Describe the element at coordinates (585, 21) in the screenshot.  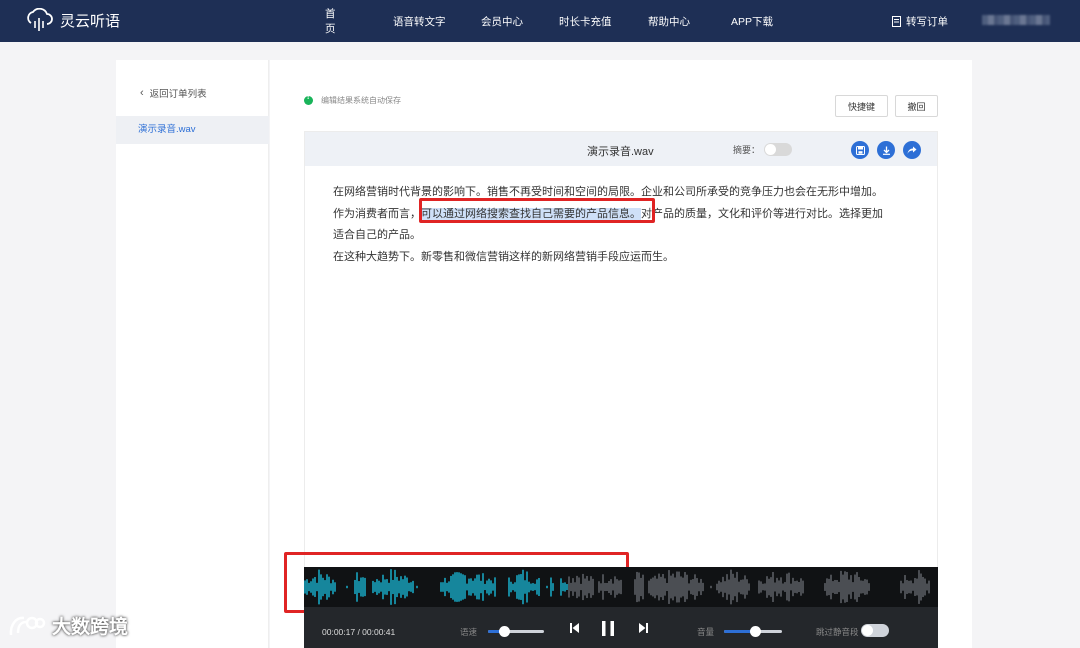
I see `nav-time-card-recharge: 时长卡充值` at that location.